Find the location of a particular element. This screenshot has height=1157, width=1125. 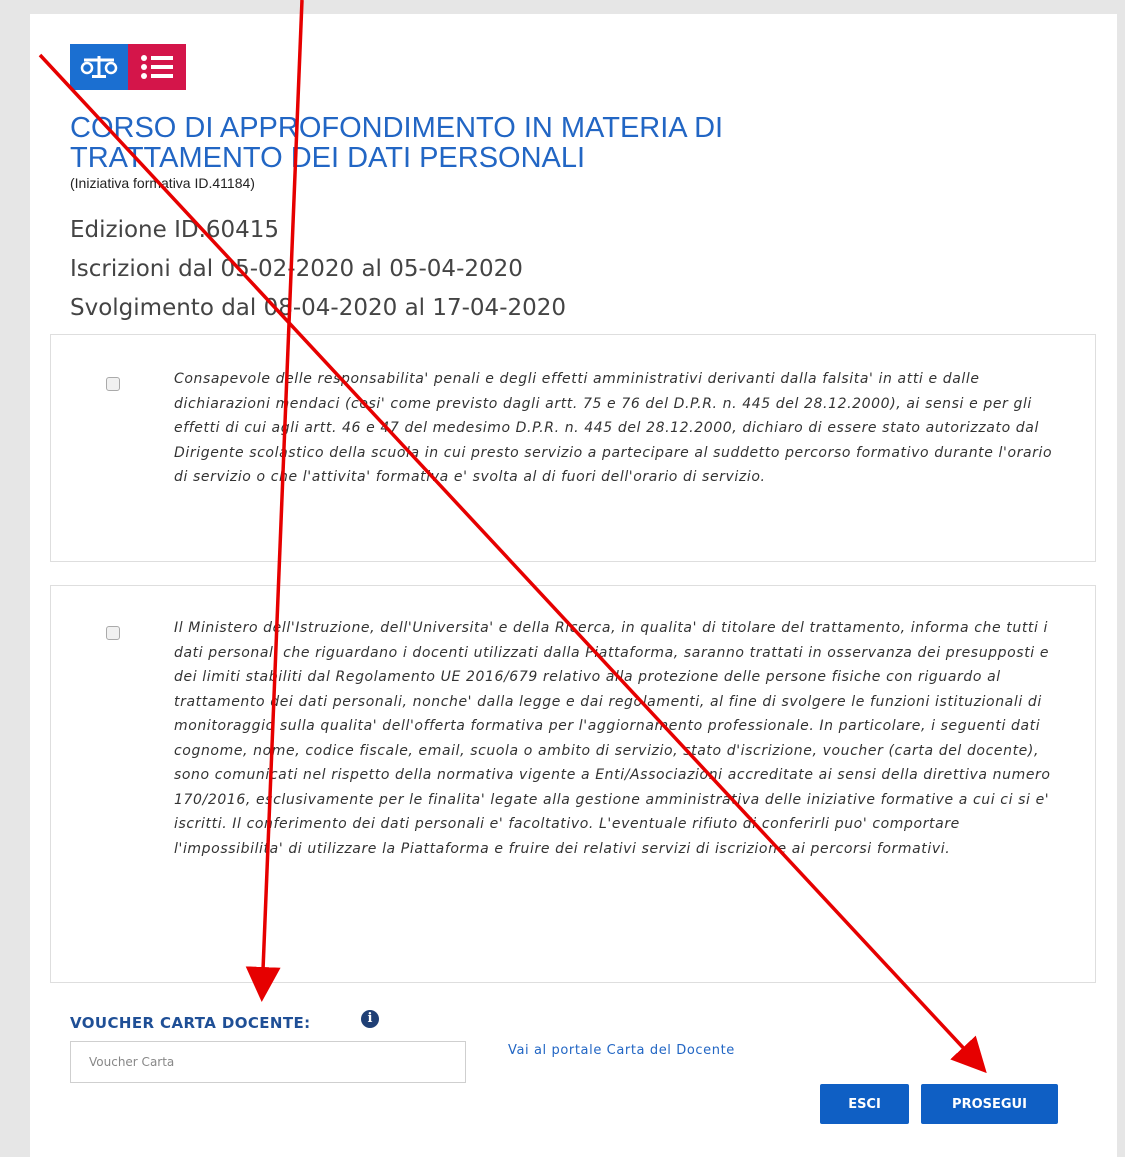

voucher-input is located at coordinates (268, 1062).